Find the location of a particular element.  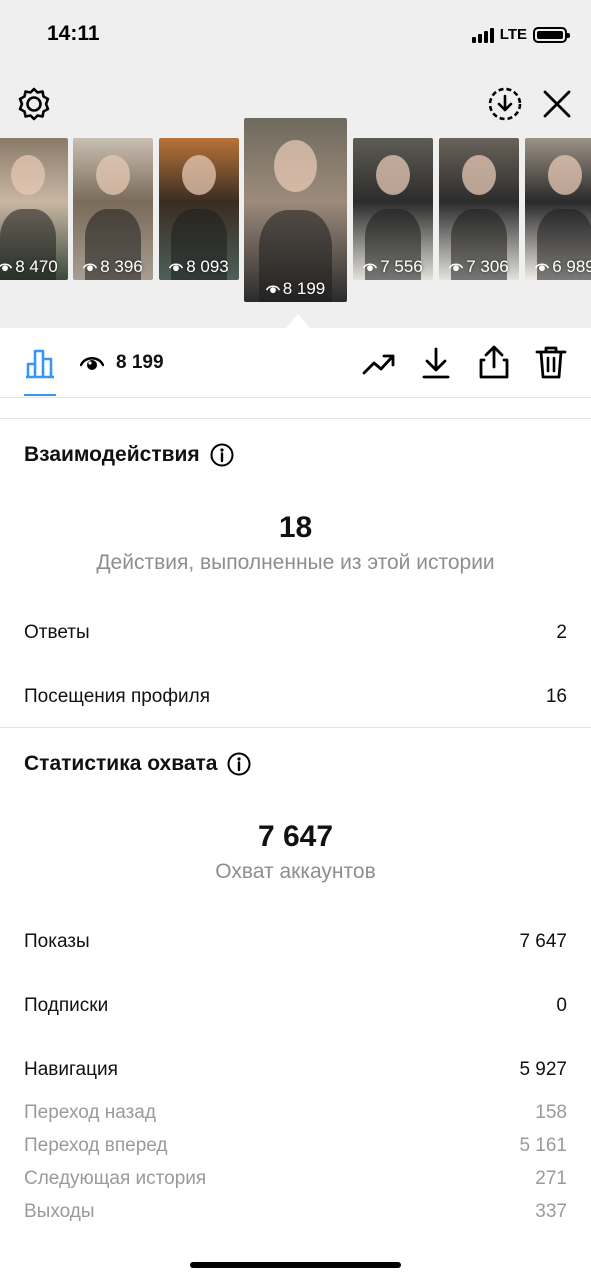

nav-value: 337 is located at coordinates (551, 1211).